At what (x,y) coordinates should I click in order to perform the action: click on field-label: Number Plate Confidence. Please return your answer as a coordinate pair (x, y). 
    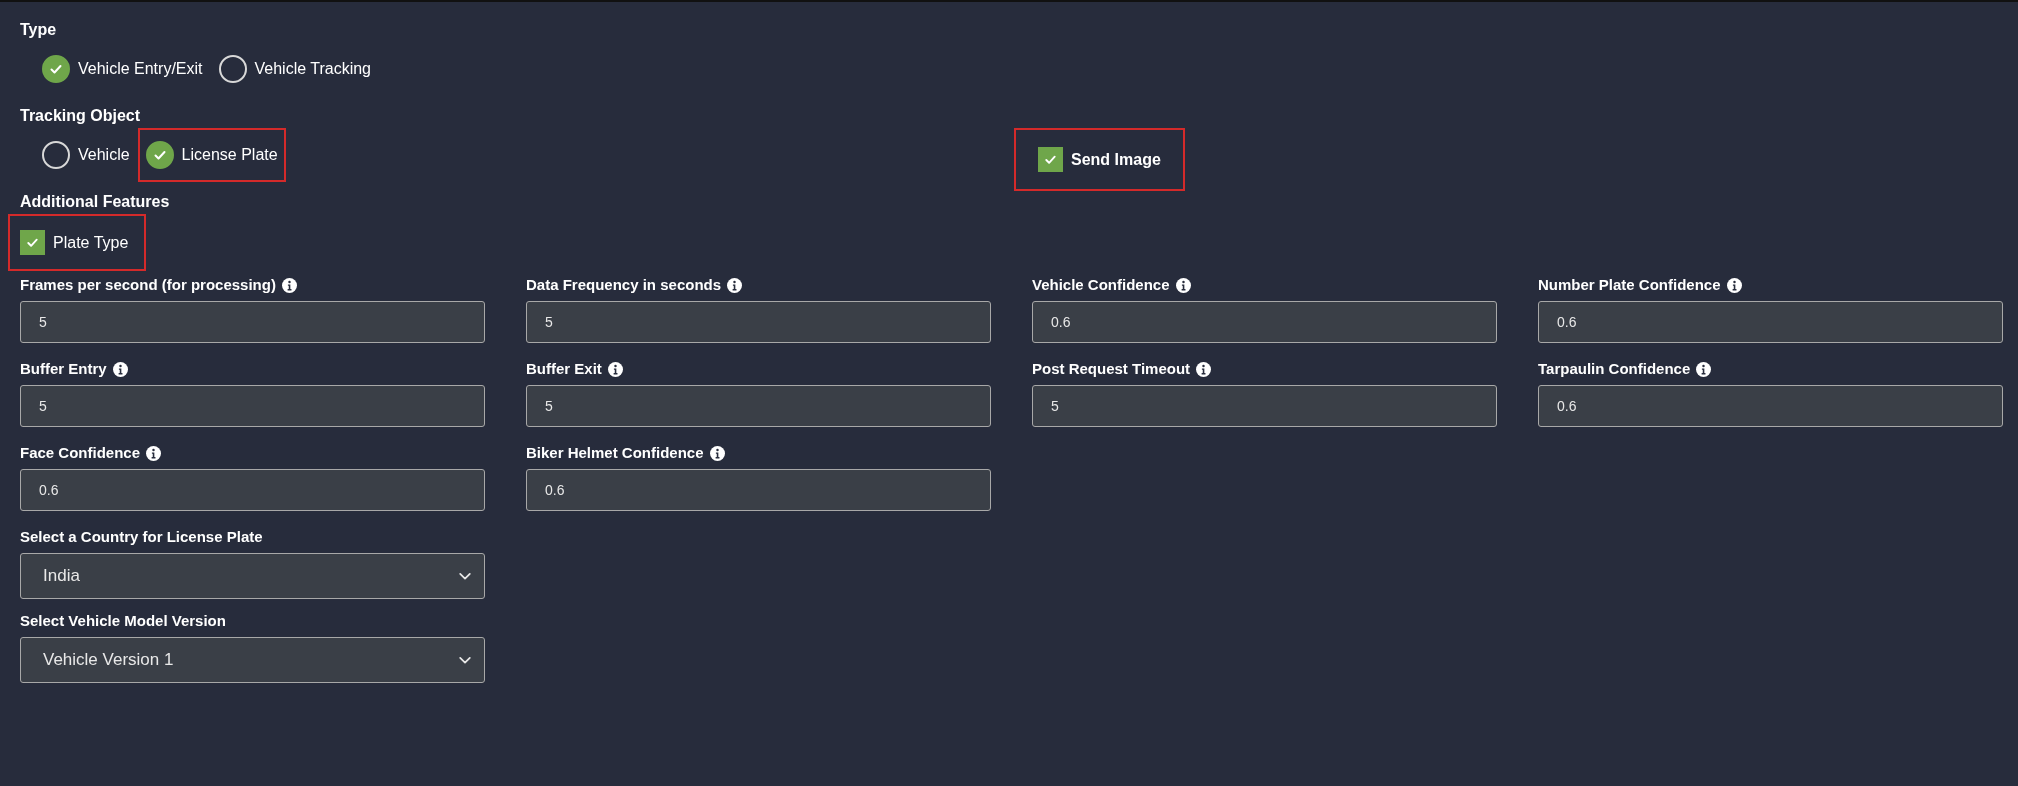
    Looking at the image, I should click on (1629, 285).